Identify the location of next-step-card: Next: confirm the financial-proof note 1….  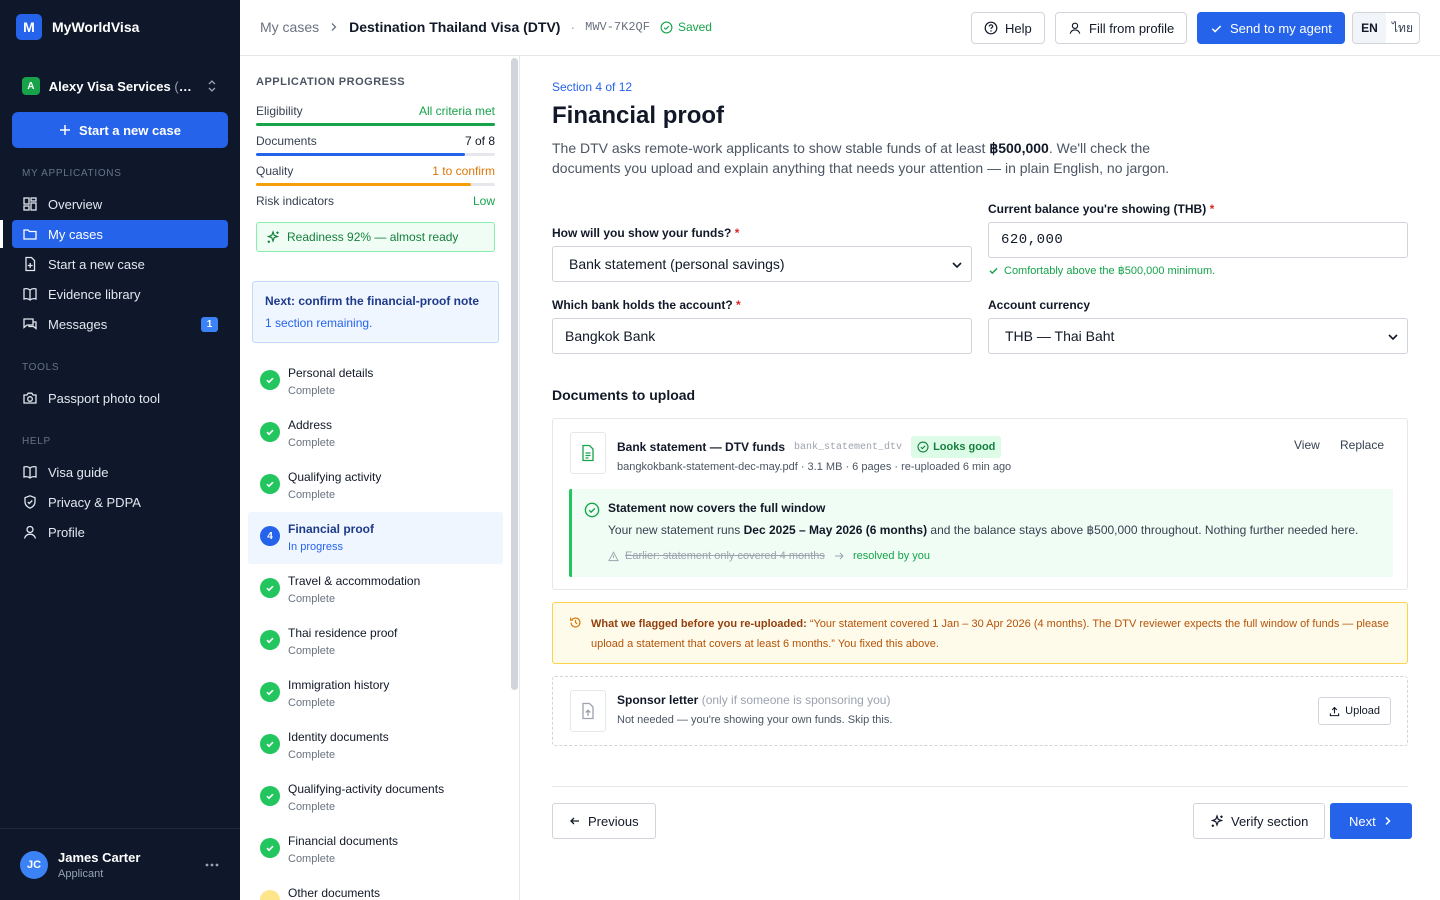
(375, 312).